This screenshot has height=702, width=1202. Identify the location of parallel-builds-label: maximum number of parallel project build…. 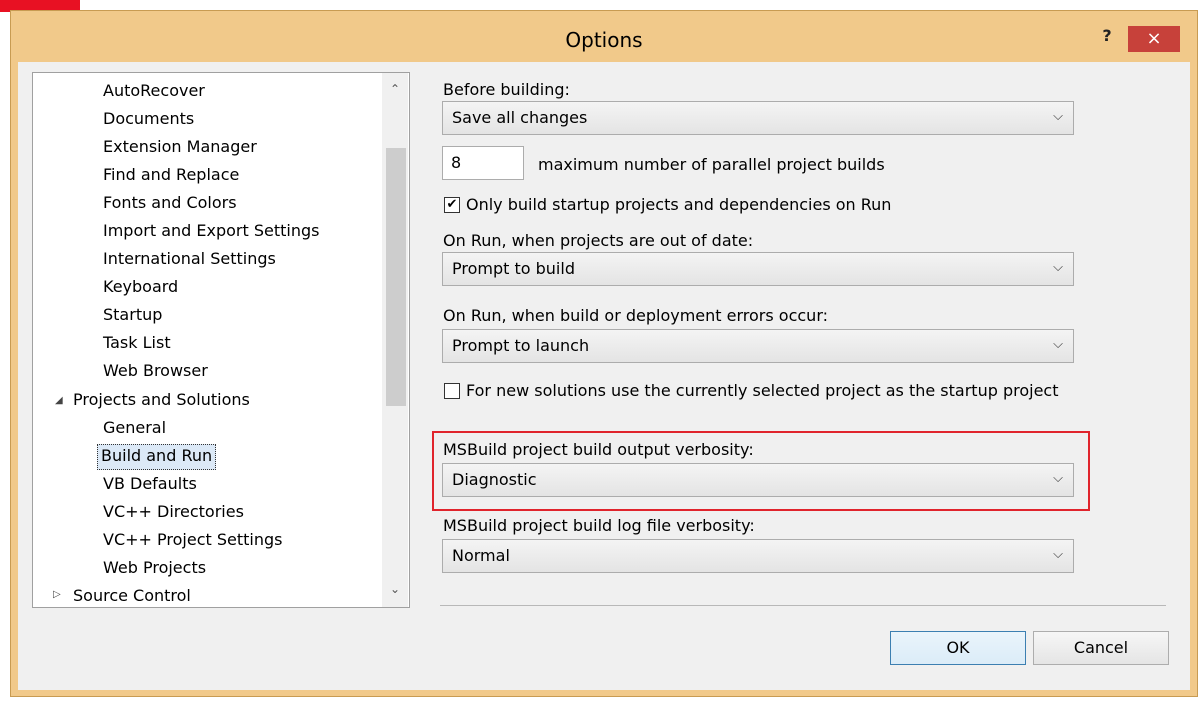
(711, 164).